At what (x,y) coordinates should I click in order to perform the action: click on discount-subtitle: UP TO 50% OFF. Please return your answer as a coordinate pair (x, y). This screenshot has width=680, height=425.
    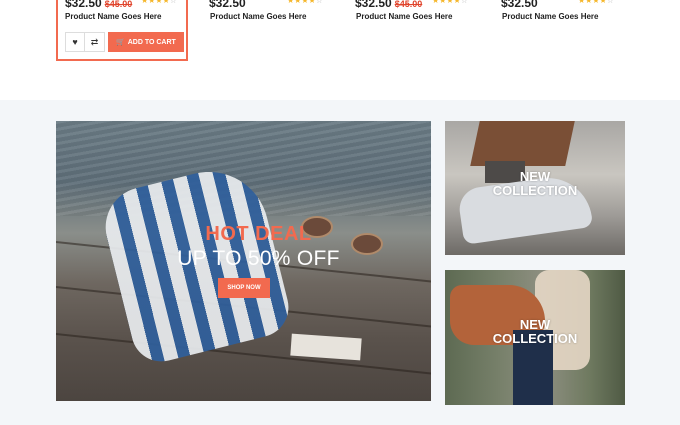
    Looking at the image, I should click on (258, 258).